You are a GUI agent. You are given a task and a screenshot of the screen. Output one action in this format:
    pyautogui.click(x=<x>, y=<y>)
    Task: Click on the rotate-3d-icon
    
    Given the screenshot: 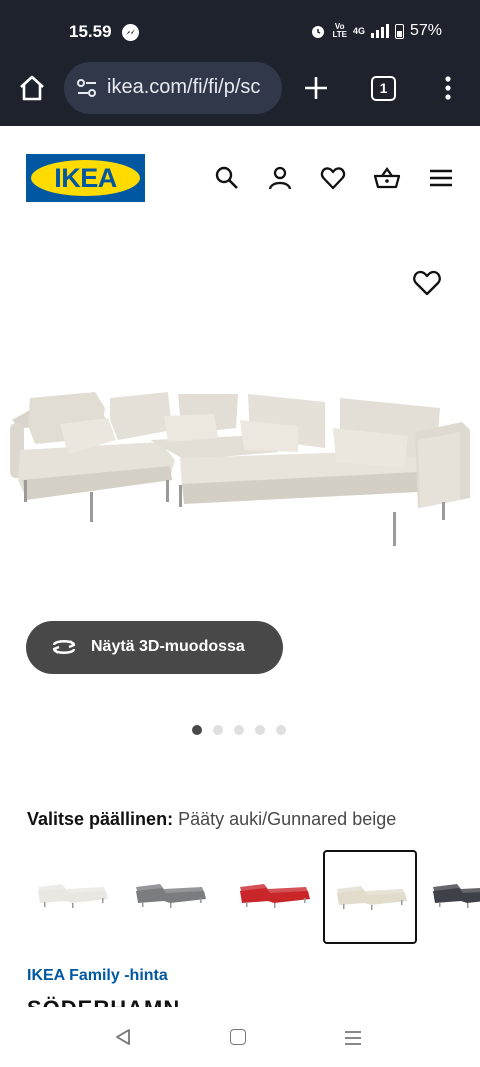 What is the action you would take?
    pyautogui.click(x=64, y=647)
    